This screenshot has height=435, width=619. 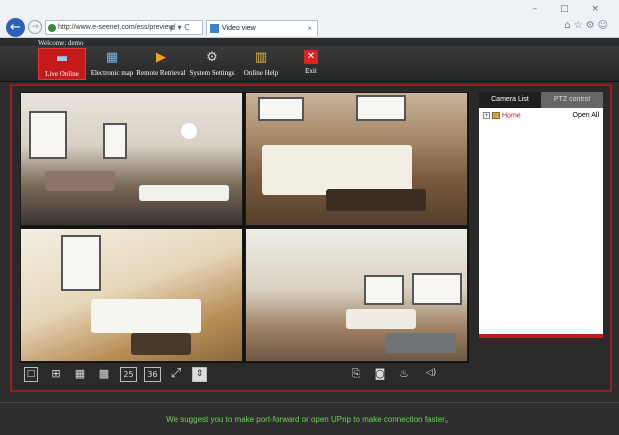 What do you see at coordinates (31, 374) in the screenshot?
I see `layout-1-button: □` at bounding box center [31, 374].